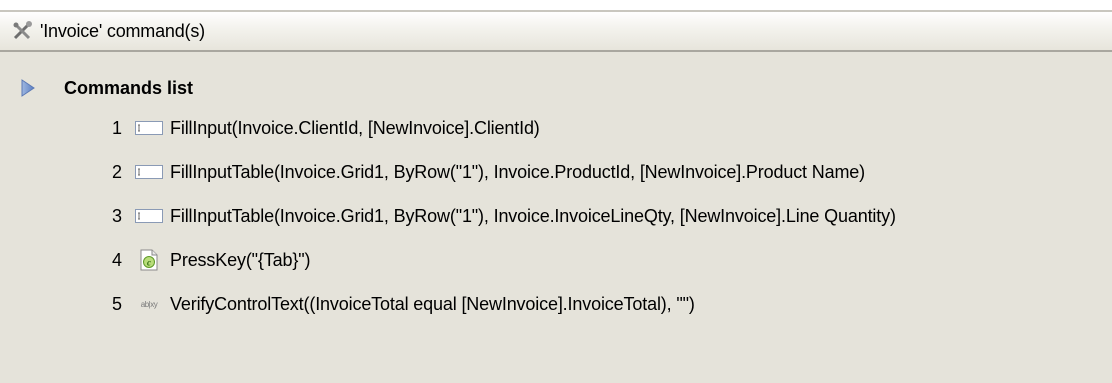 The height and width of the screenshot is (383, 1112). What do you see at coordinates (556, 31) in the screenshot?
I see `panel-header: 'Invoice' command(s)` at bounding box center [556, 31].